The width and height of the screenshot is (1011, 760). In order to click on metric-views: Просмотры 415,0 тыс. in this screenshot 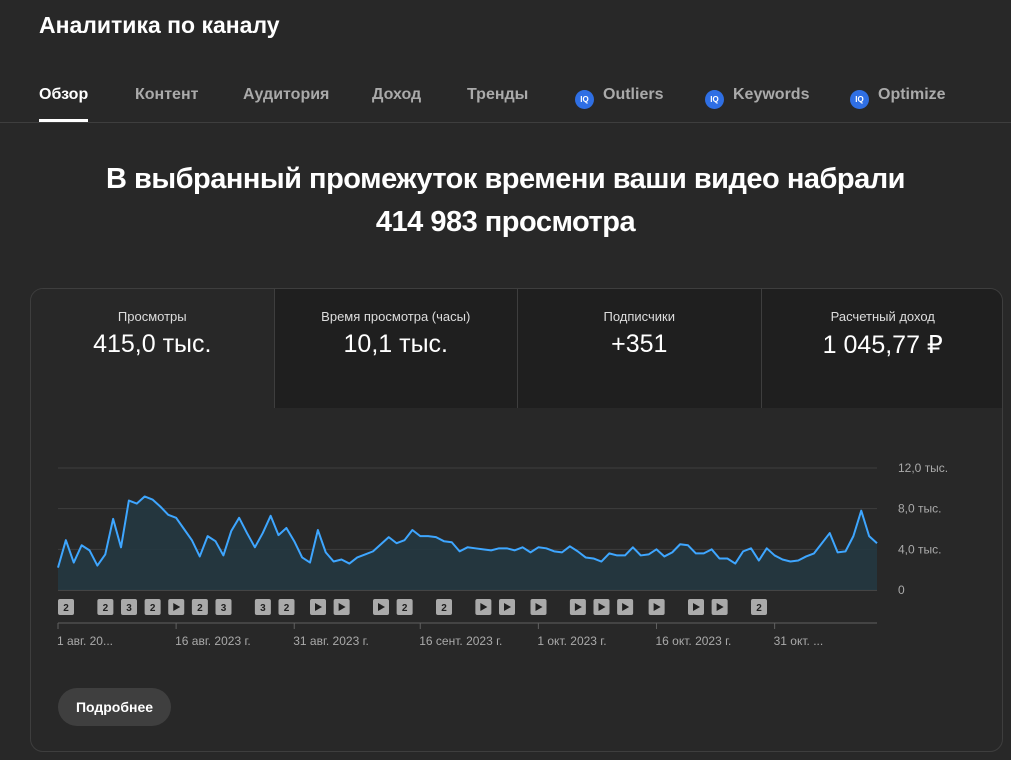, I will do `click(152, 348)`.